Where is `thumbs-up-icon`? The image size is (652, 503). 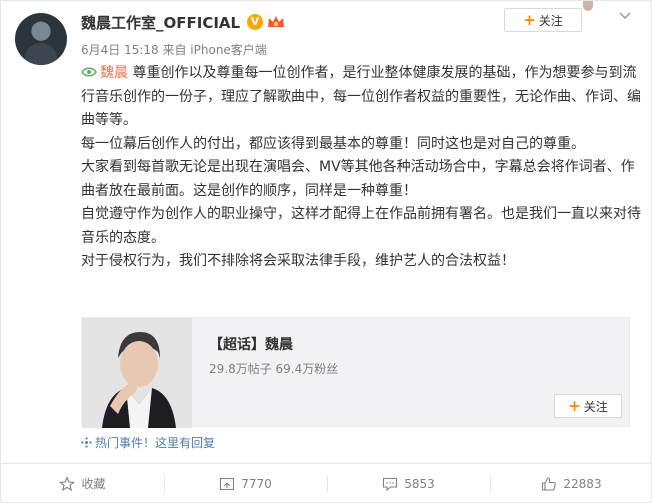 thumbs-up-icon is located at coordinates (549, 483).